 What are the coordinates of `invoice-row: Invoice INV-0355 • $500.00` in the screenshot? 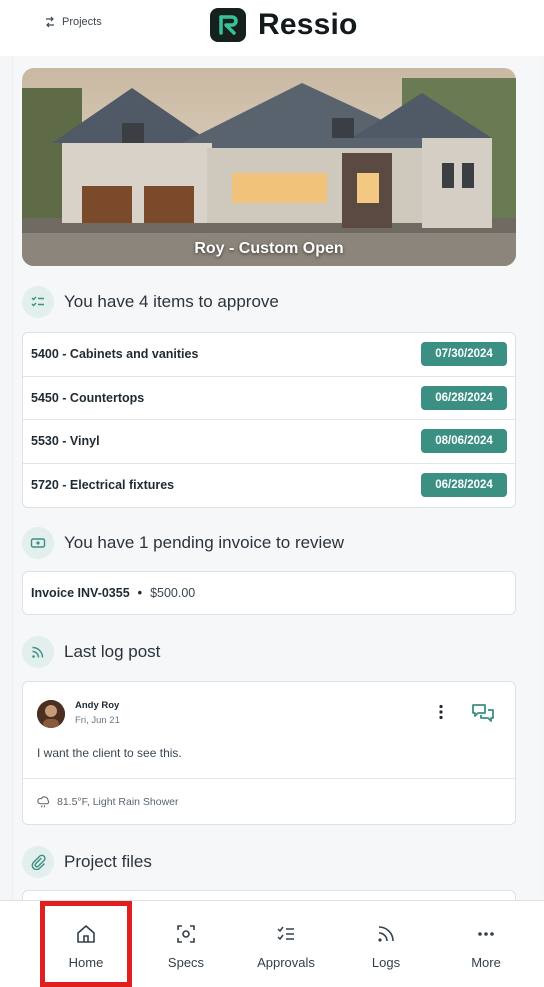 It's located at (269, 593).